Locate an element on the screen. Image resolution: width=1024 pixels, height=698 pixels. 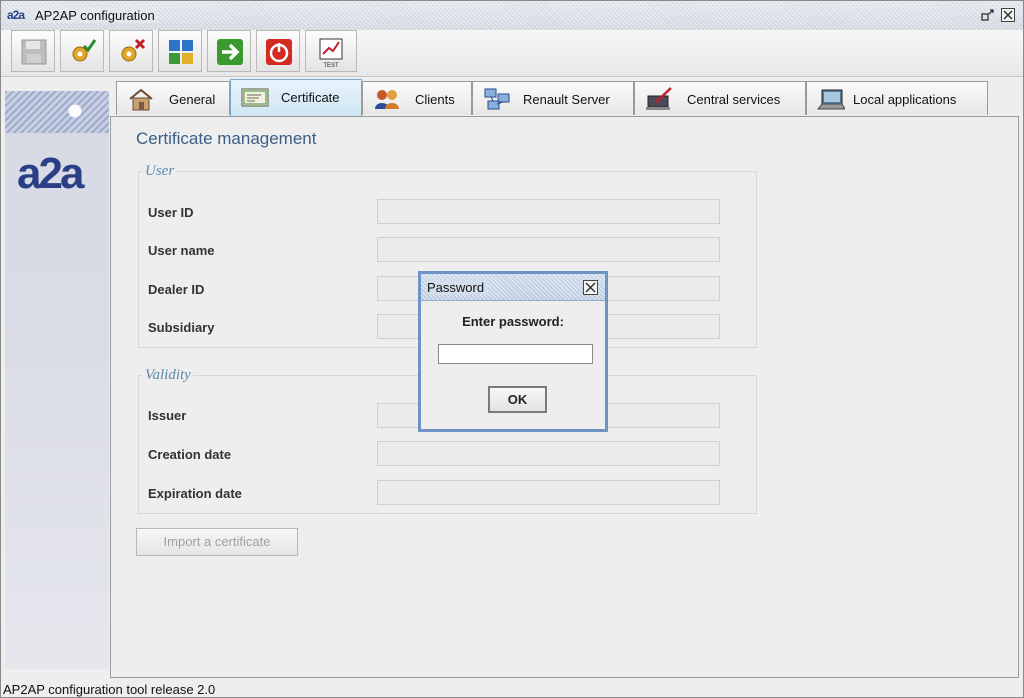
tab-label: Central services is located at coordinates (734, 99).